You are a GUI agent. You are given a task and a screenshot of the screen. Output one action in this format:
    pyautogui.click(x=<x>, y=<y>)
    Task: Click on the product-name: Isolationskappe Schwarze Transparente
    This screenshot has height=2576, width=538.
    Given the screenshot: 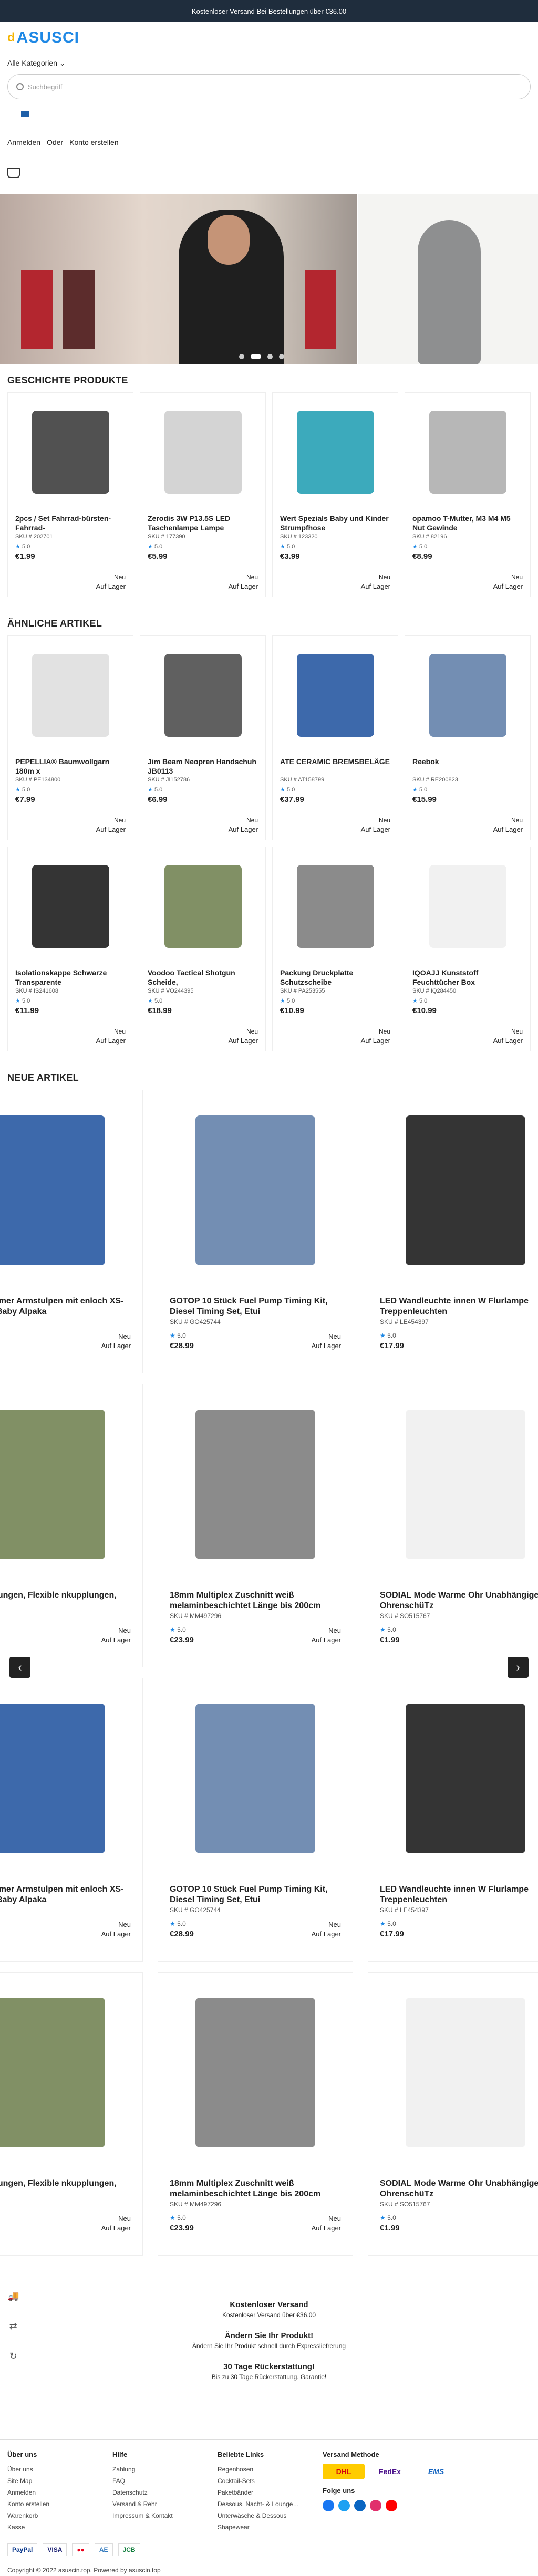 What is the action you would take?
    pyautogui.click(x=70, y=977)
    